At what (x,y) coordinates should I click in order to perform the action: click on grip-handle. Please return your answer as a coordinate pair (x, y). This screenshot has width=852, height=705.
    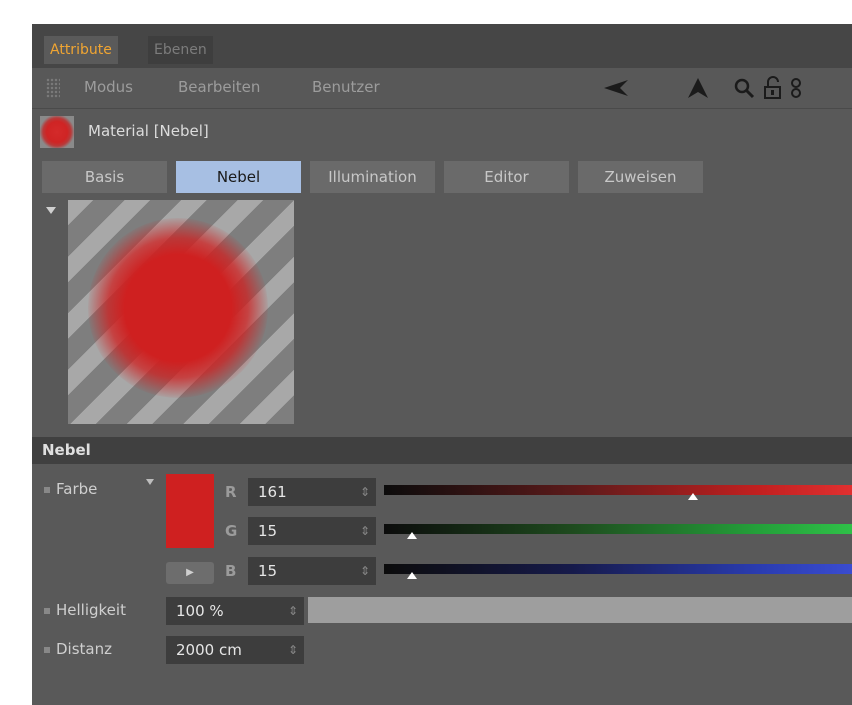
    Looking at the image, I should click on (53, 88).